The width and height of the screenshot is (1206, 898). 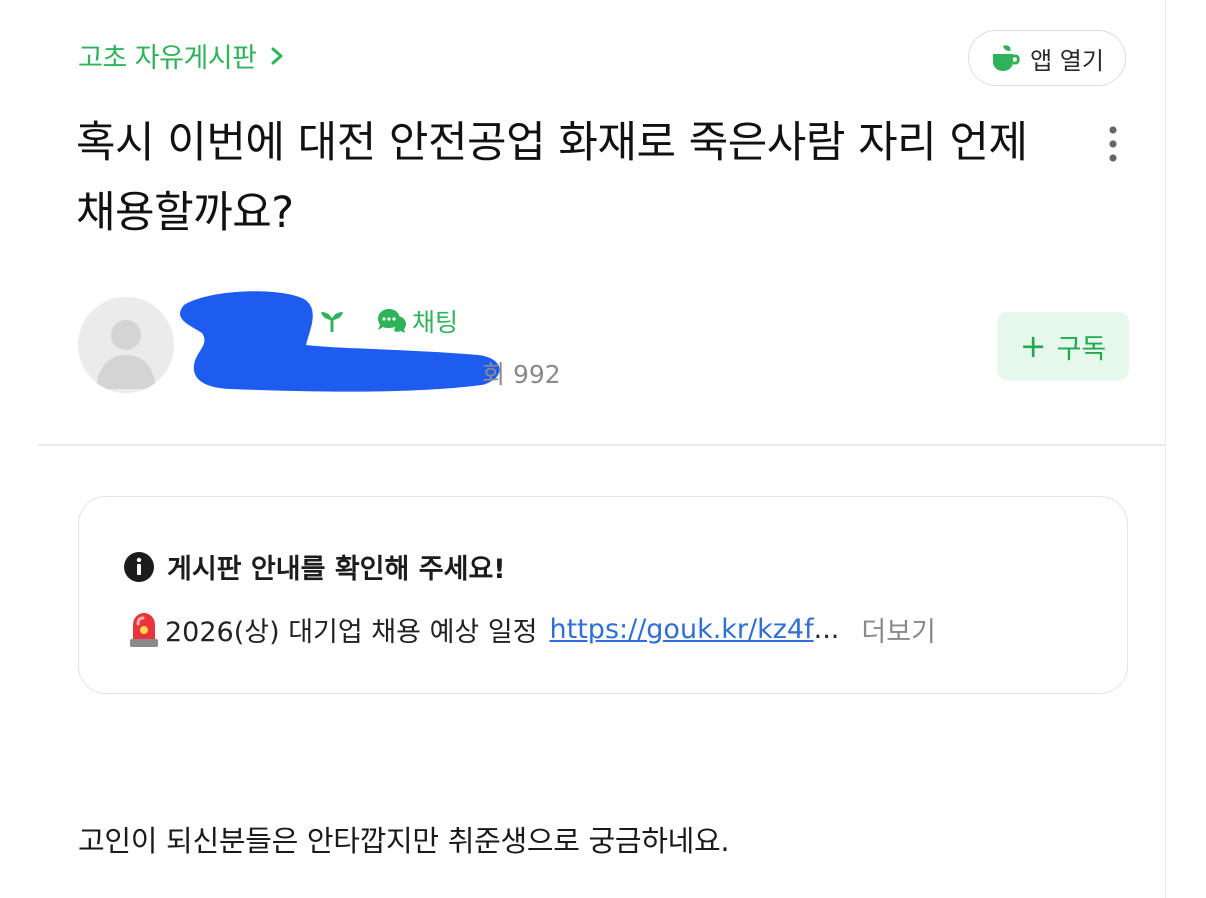 I want to click on notice-text: 2026(상) 대기업 채용 예상 일정, so click(x=351, y=632).